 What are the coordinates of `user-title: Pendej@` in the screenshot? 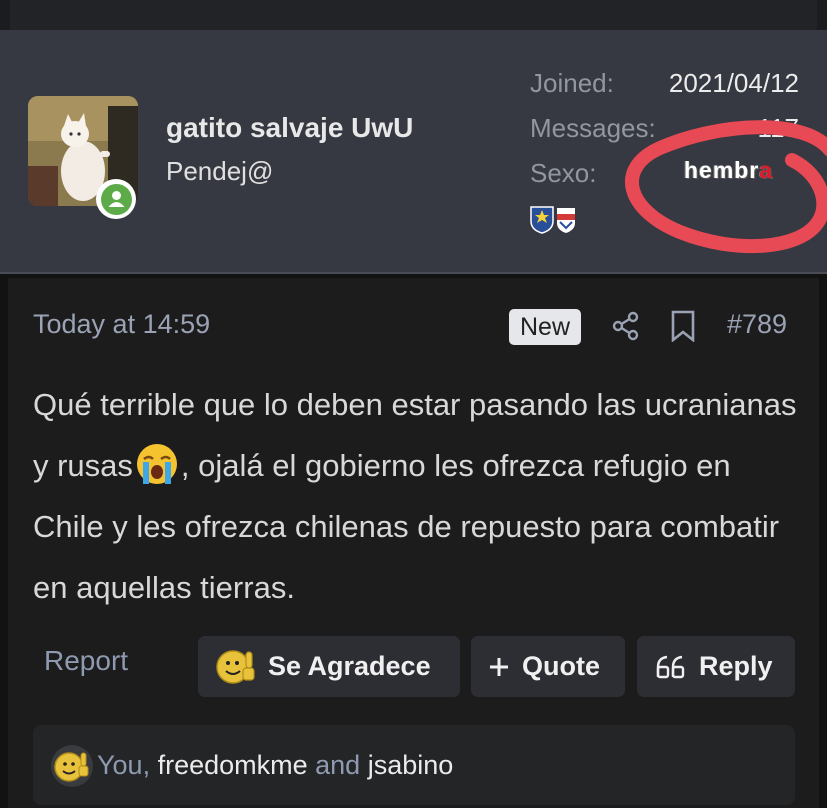 It's located at (220, 171).